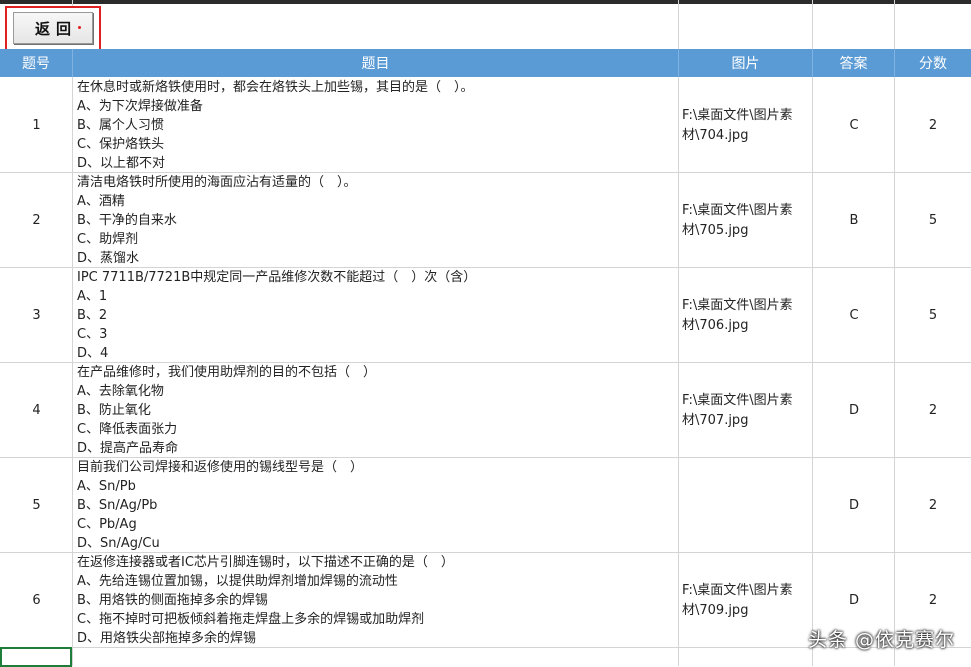 This screenshot has width=971, height=667. I want to click on picture-path-line: 材\707.jpg, so click(715, 420).